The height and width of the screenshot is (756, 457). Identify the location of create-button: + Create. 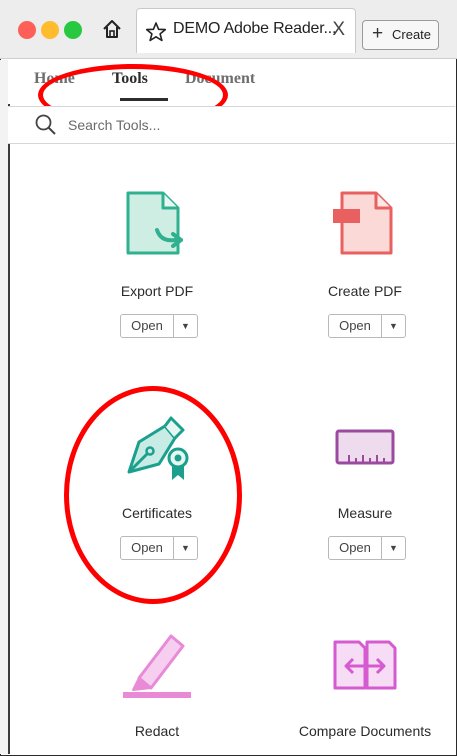
(400, 35).